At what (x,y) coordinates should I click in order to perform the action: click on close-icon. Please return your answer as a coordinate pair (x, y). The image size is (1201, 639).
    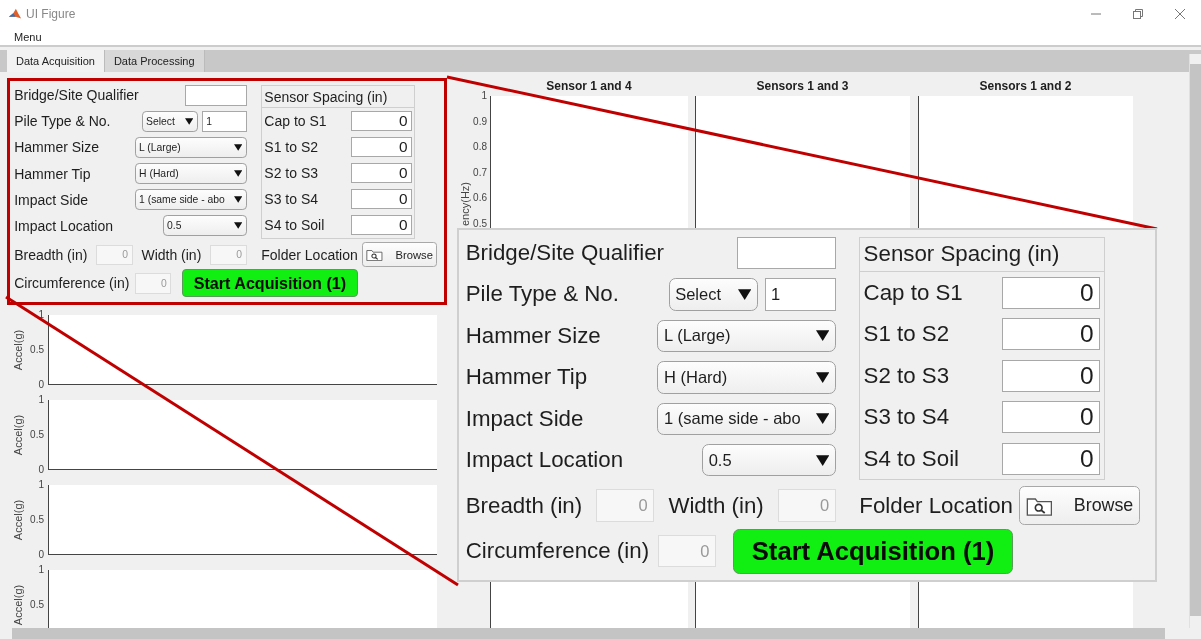
    Looking at the image, I should click on (1180, 14).